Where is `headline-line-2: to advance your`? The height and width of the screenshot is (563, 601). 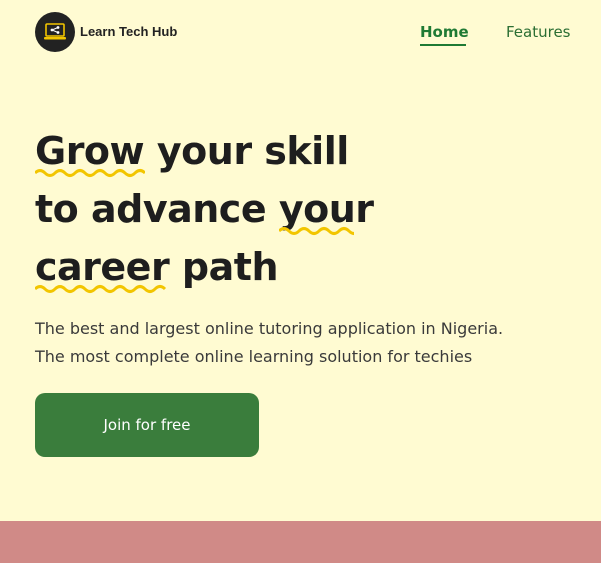 headline-line-2: to advance your is located at coordinates (204, 209).